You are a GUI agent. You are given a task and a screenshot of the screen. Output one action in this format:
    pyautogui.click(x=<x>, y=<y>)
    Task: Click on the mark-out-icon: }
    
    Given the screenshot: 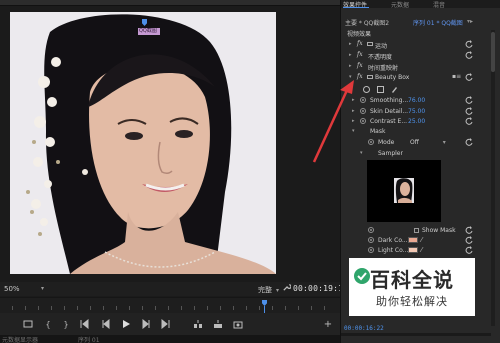 What is the action you would take?
    pyautogui.click(x=66, y=324)
    